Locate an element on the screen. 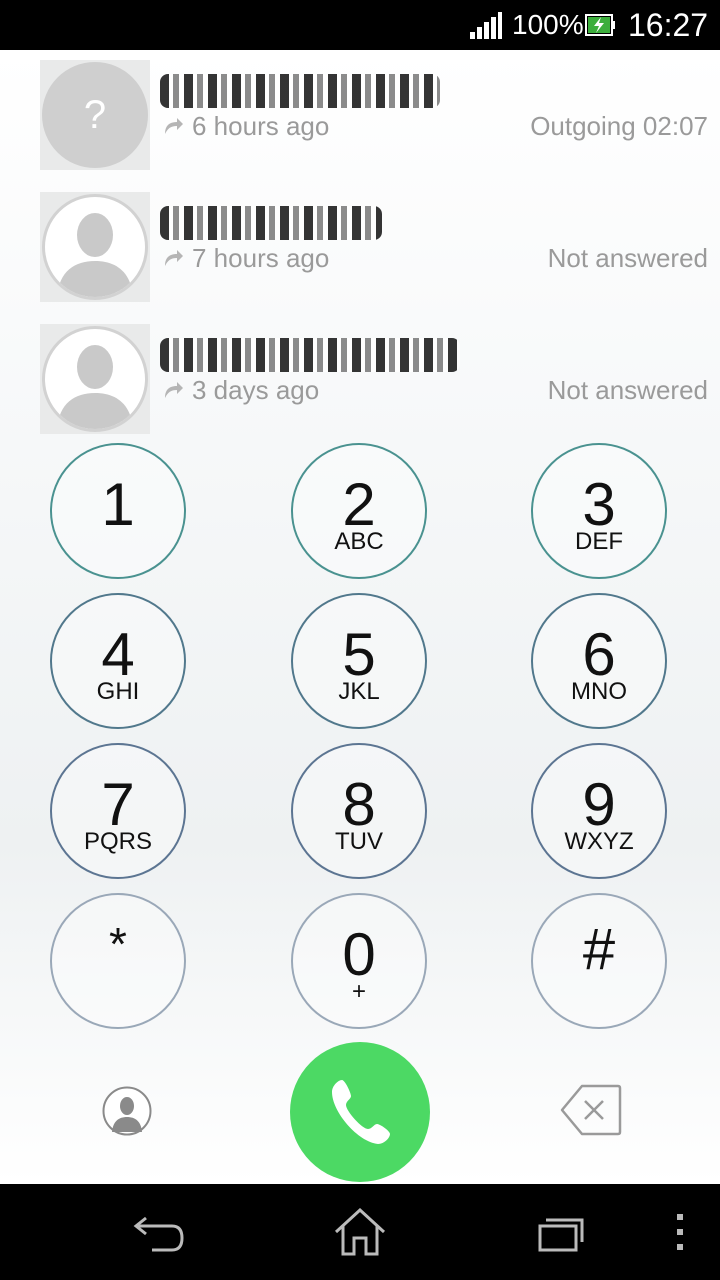 This screenshot has width=720, height=1280. navigation-bar is located at coordinates (360, 1232).